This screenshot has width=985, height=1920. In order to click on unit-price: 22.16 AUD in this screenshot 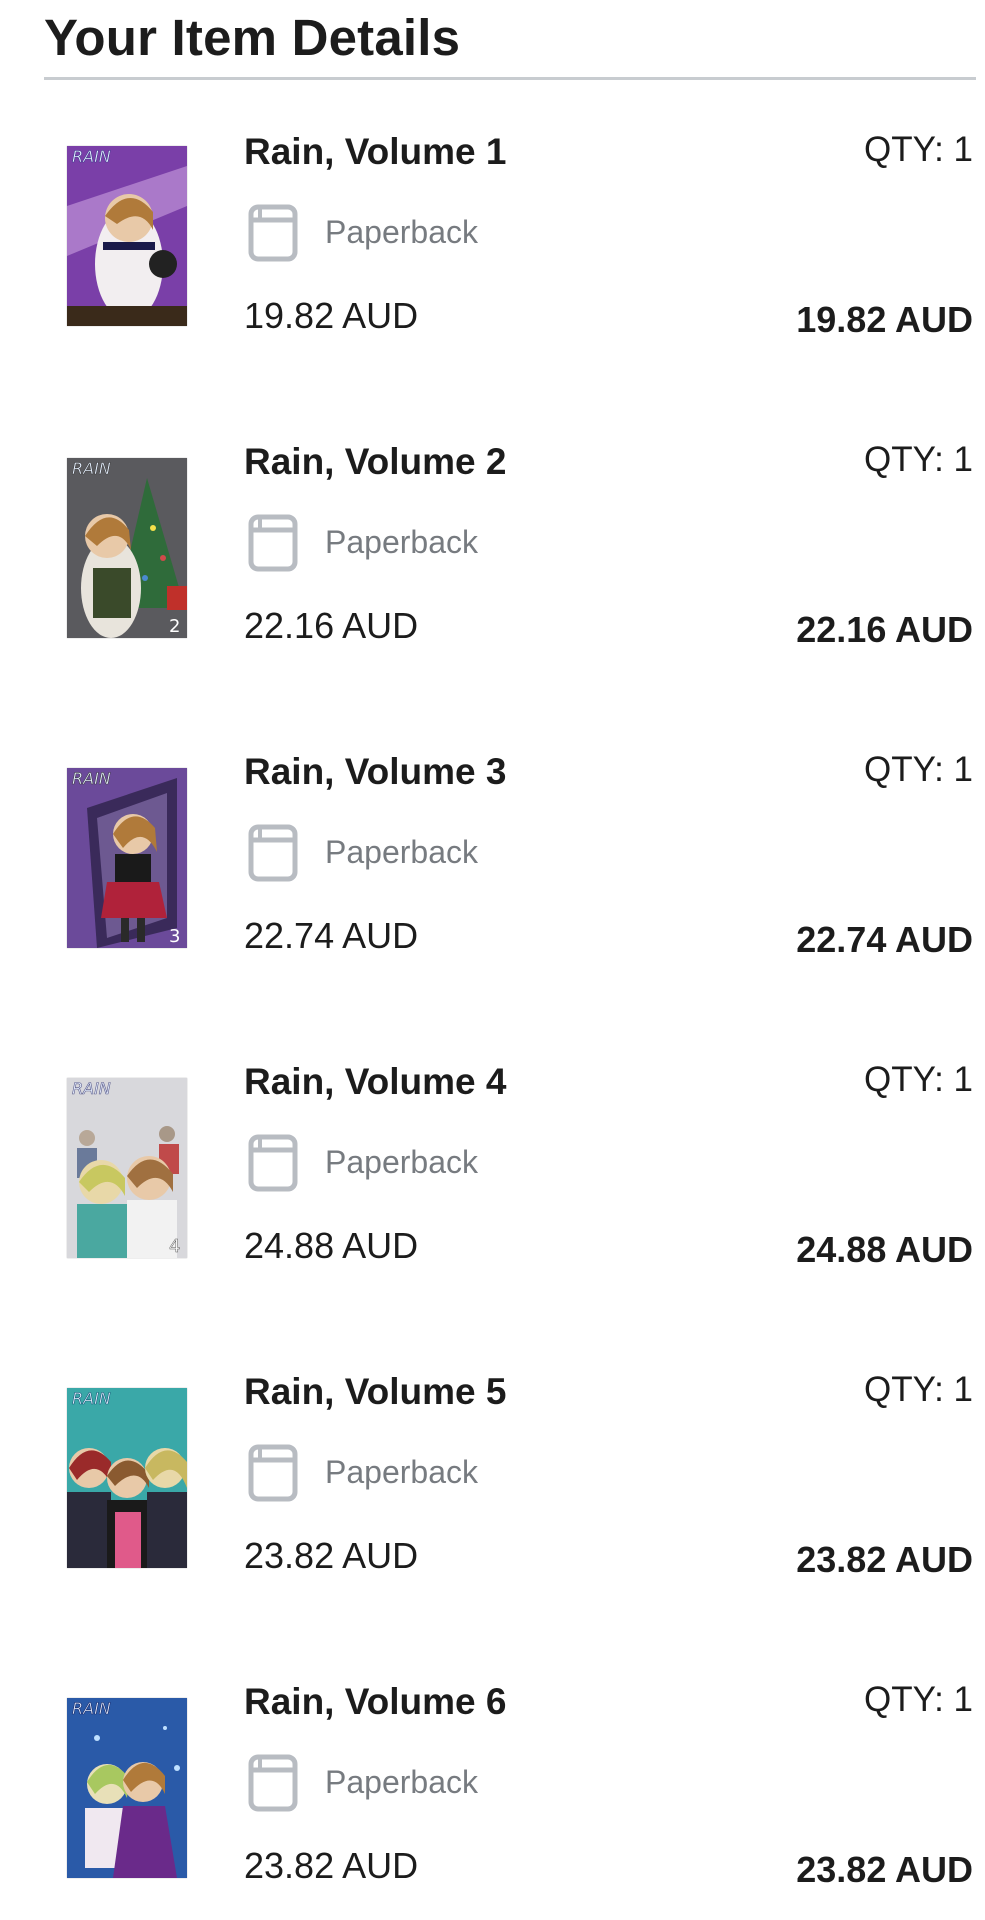, I will do `click(331, 625)`.